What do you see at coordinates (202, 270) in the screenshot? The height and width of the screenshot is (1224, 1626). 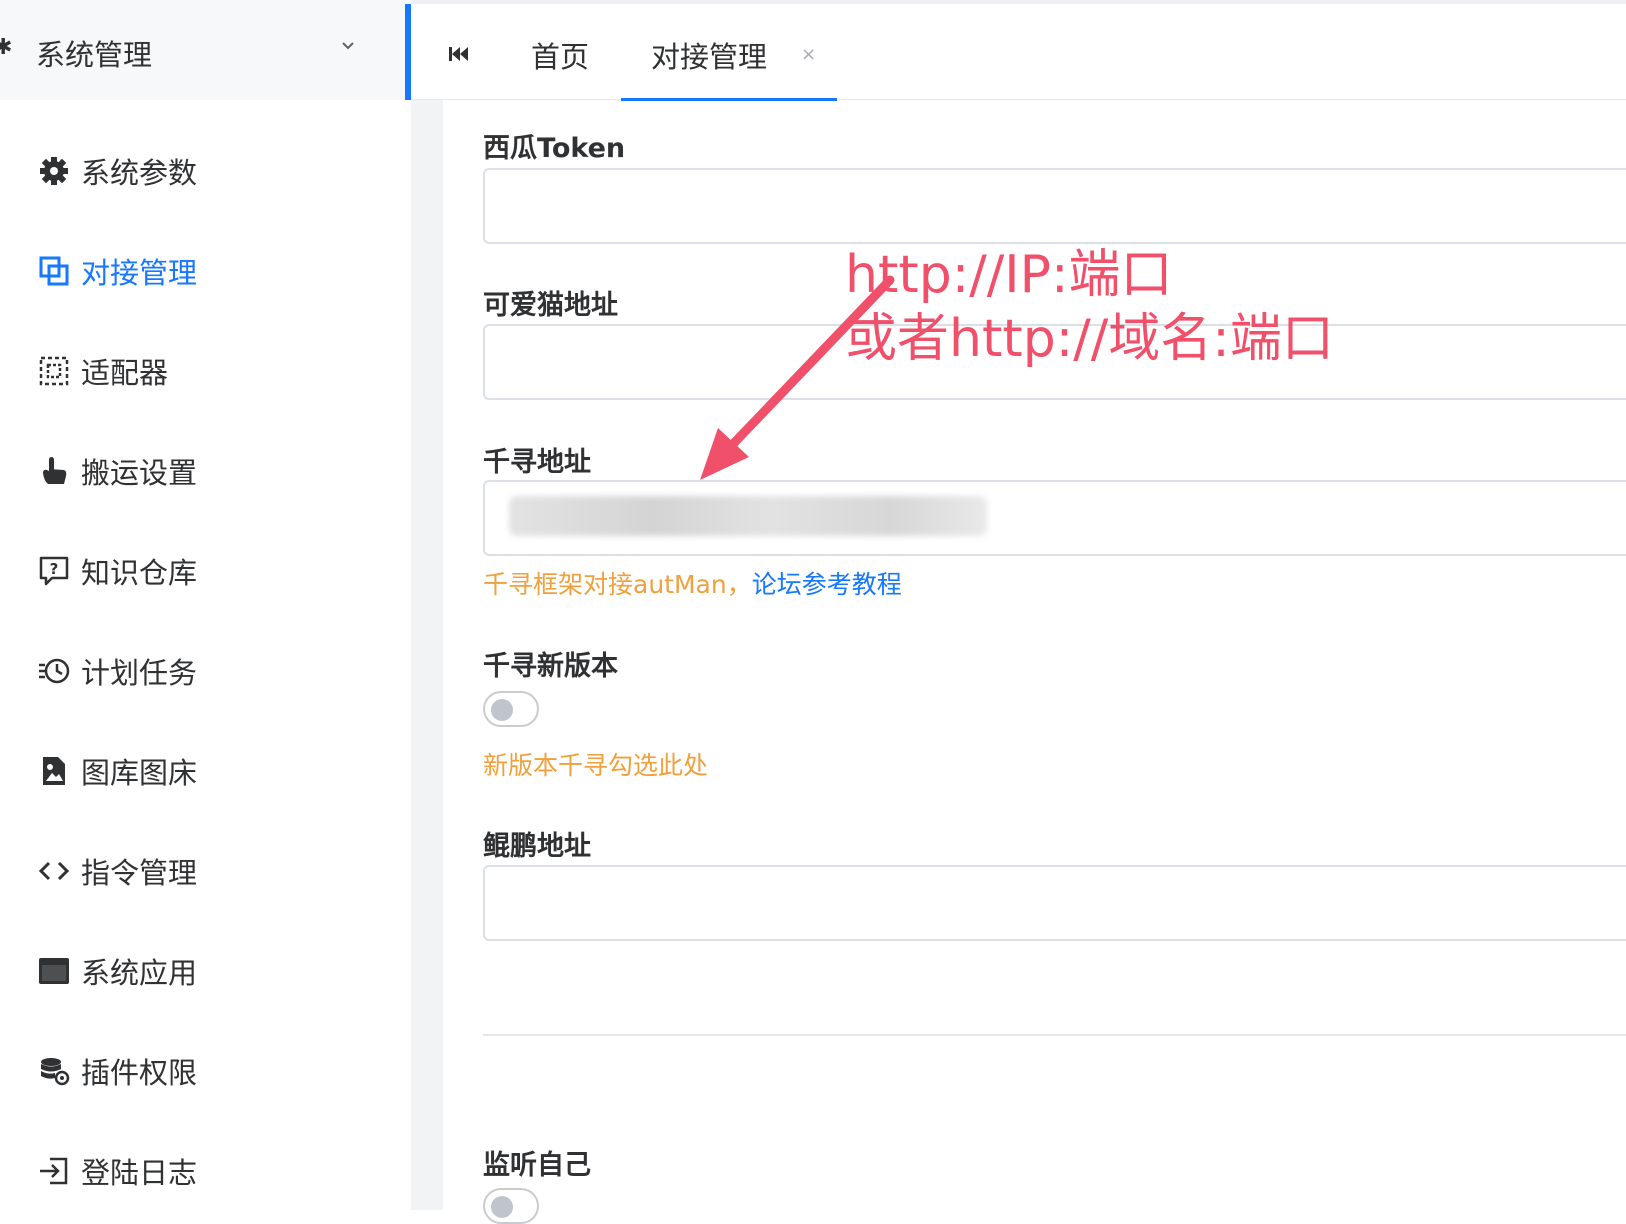 I see `sidebar-item-integration: 对接管理` at bounding box center [202, 270].